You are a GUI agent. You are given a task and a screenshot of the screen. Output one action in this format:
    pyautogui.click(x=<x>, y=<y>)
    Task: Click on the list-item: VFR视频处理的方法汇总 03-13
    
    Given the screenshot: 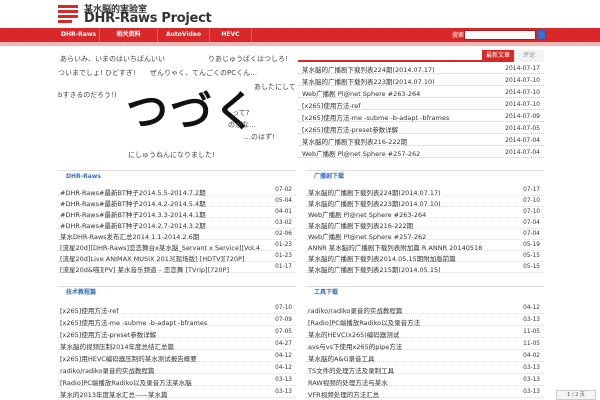 What is the action you would take?
    pyautogui.click(x=425, y=393)
    